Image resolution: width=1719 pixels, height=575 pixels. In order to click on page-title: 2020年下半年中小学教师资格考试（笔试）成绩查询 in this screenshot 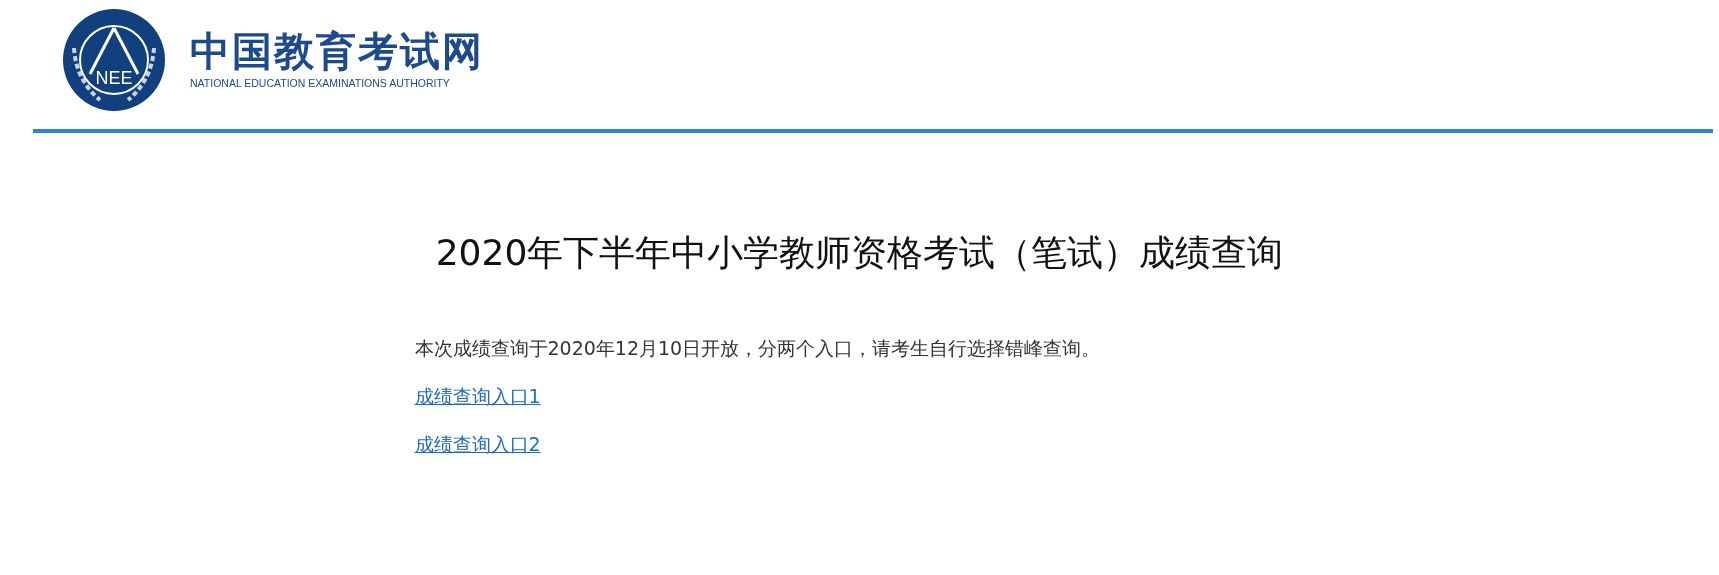, I will do `click(859, 253)`.